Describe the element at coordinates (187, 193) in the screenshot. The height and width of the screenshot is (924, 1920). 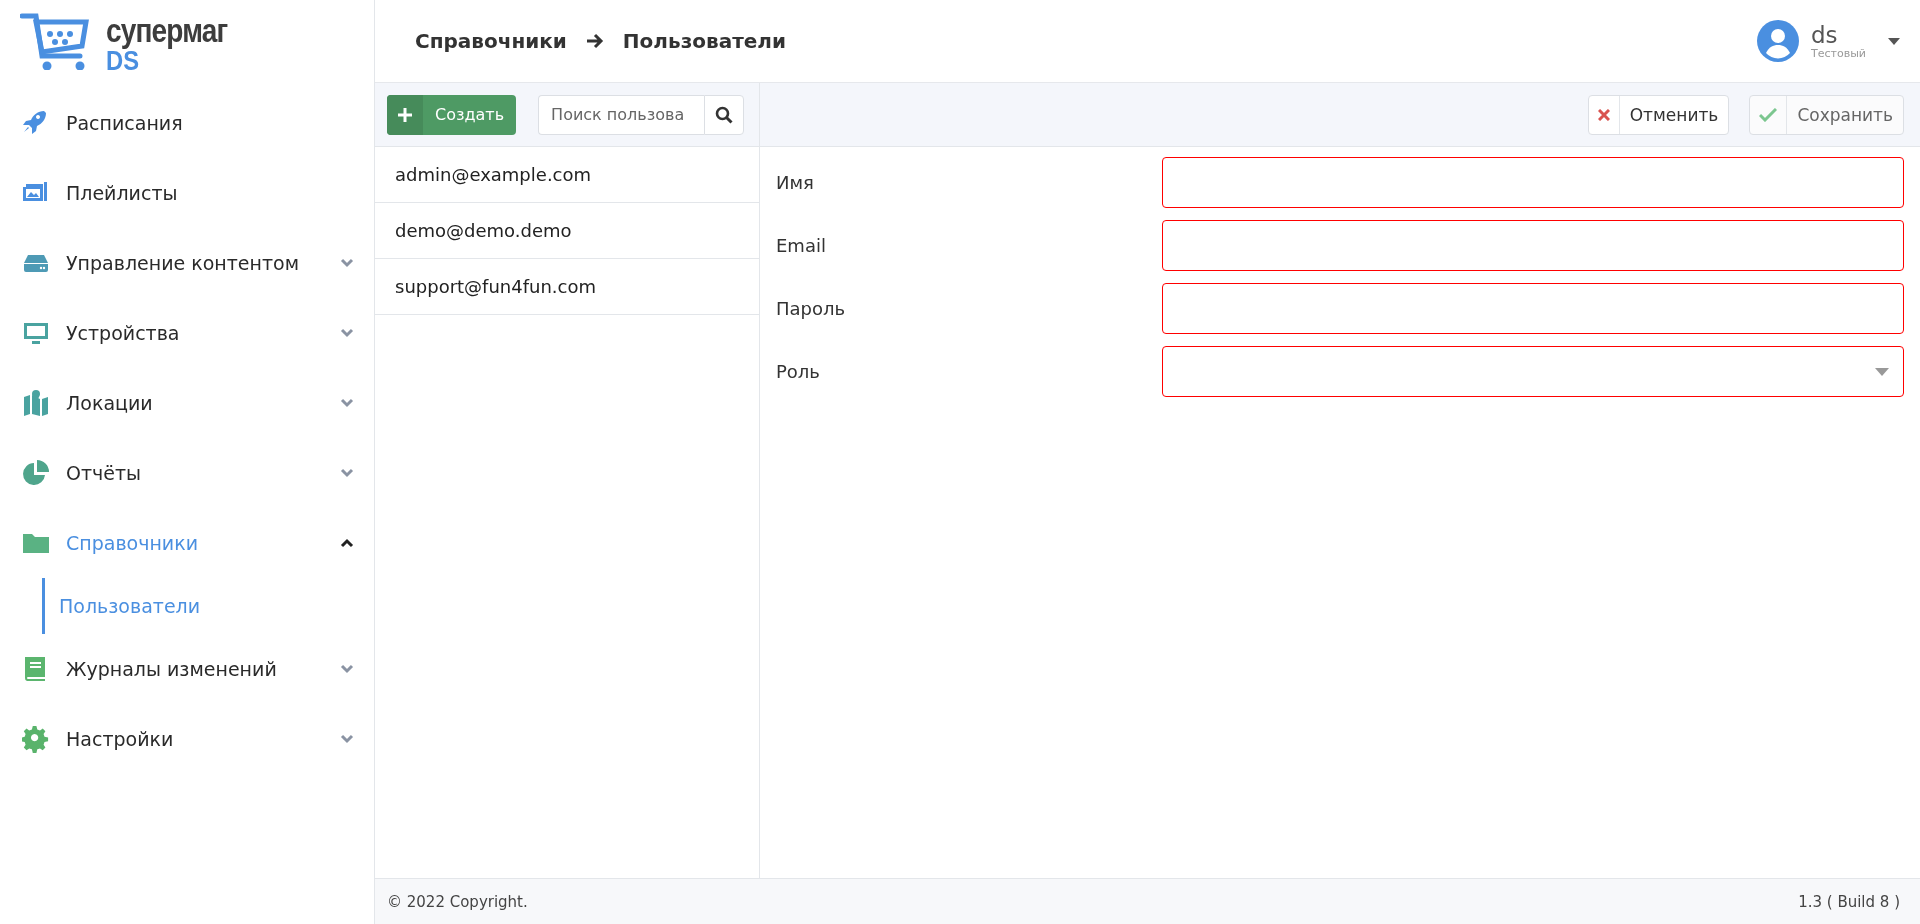
I see `sidebar-item: Плейлисты` at that location.